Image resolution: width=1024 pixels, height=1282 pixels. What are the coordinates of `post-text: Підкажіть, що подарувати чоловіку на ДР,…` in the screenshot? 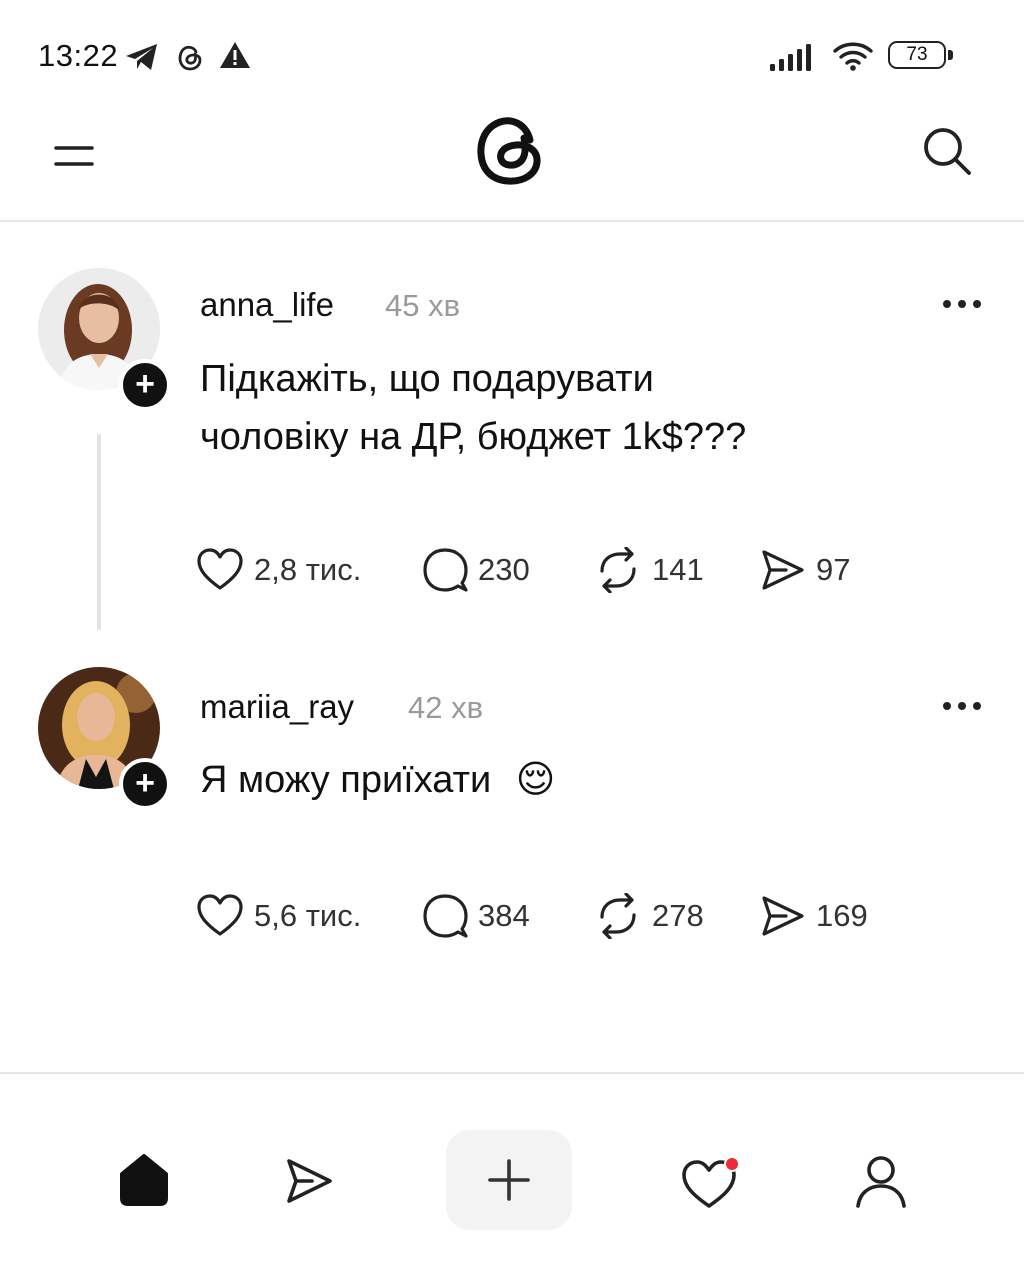 It's located at (580, 408).